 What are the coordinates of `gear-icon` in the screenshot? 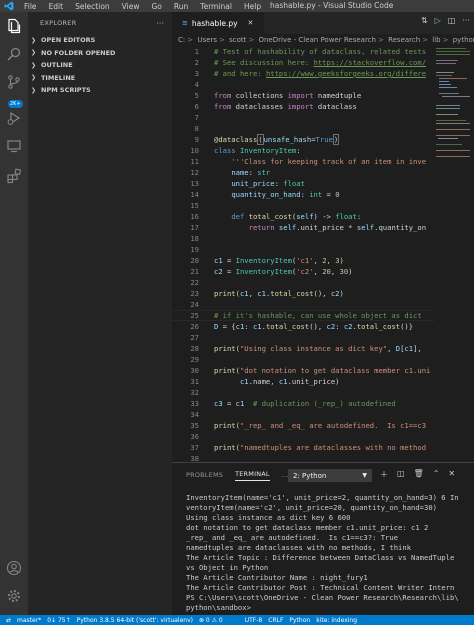 It's located at (14, 596).